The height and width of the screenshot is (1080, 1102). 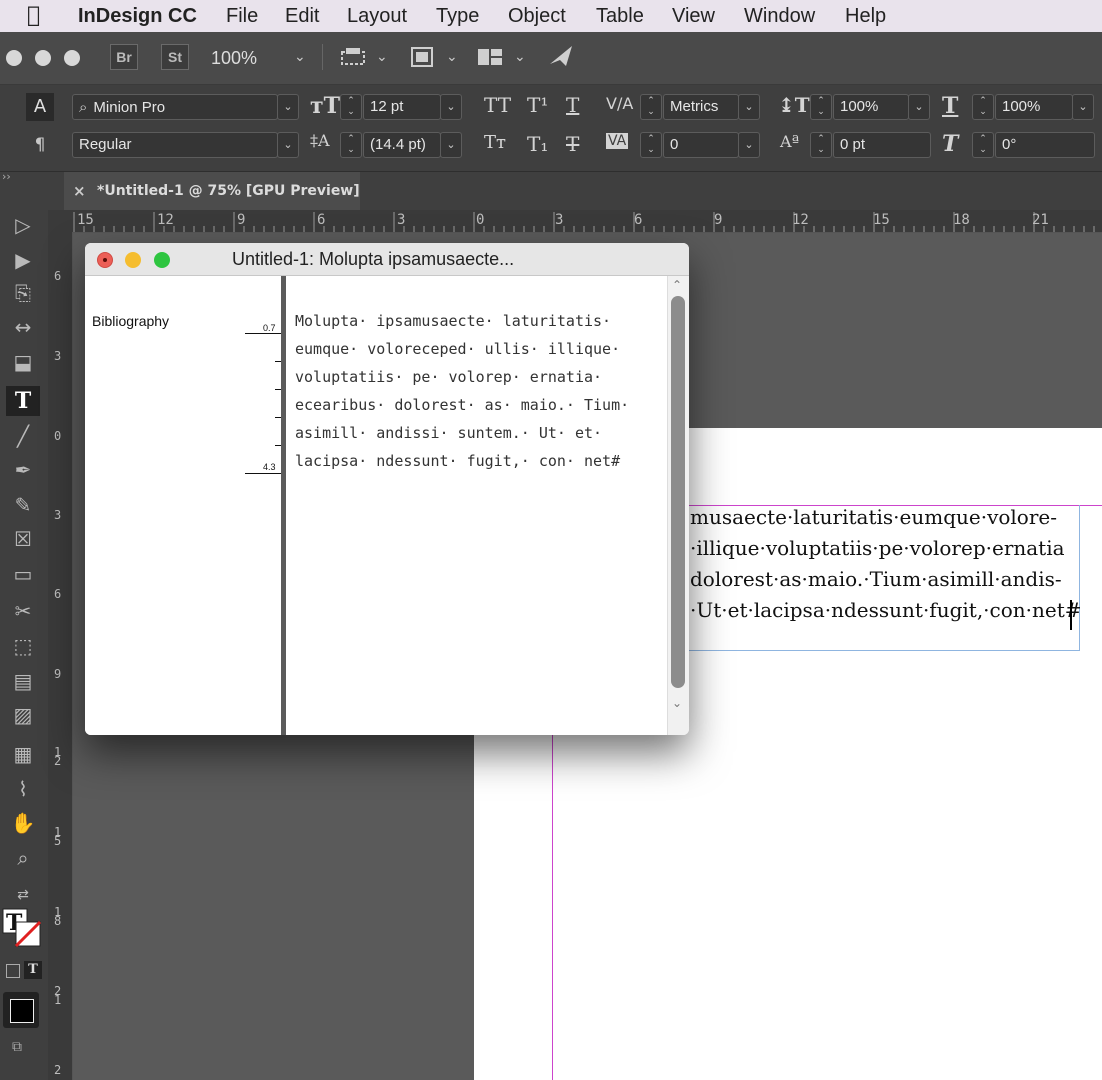 I want to click on all-caps-icon: TT, so click(x=497, y=105).